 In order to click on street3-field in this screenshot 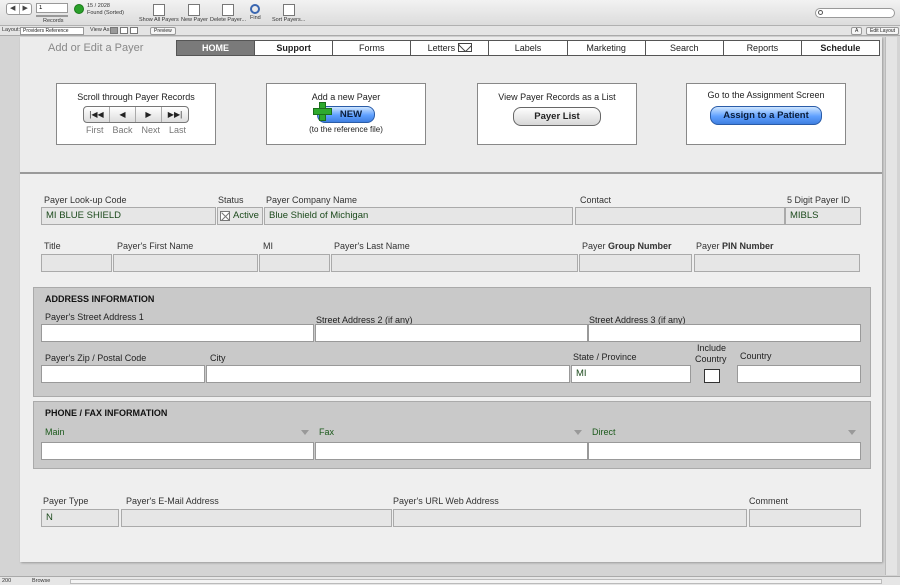, I will do `click(724, 333)`.